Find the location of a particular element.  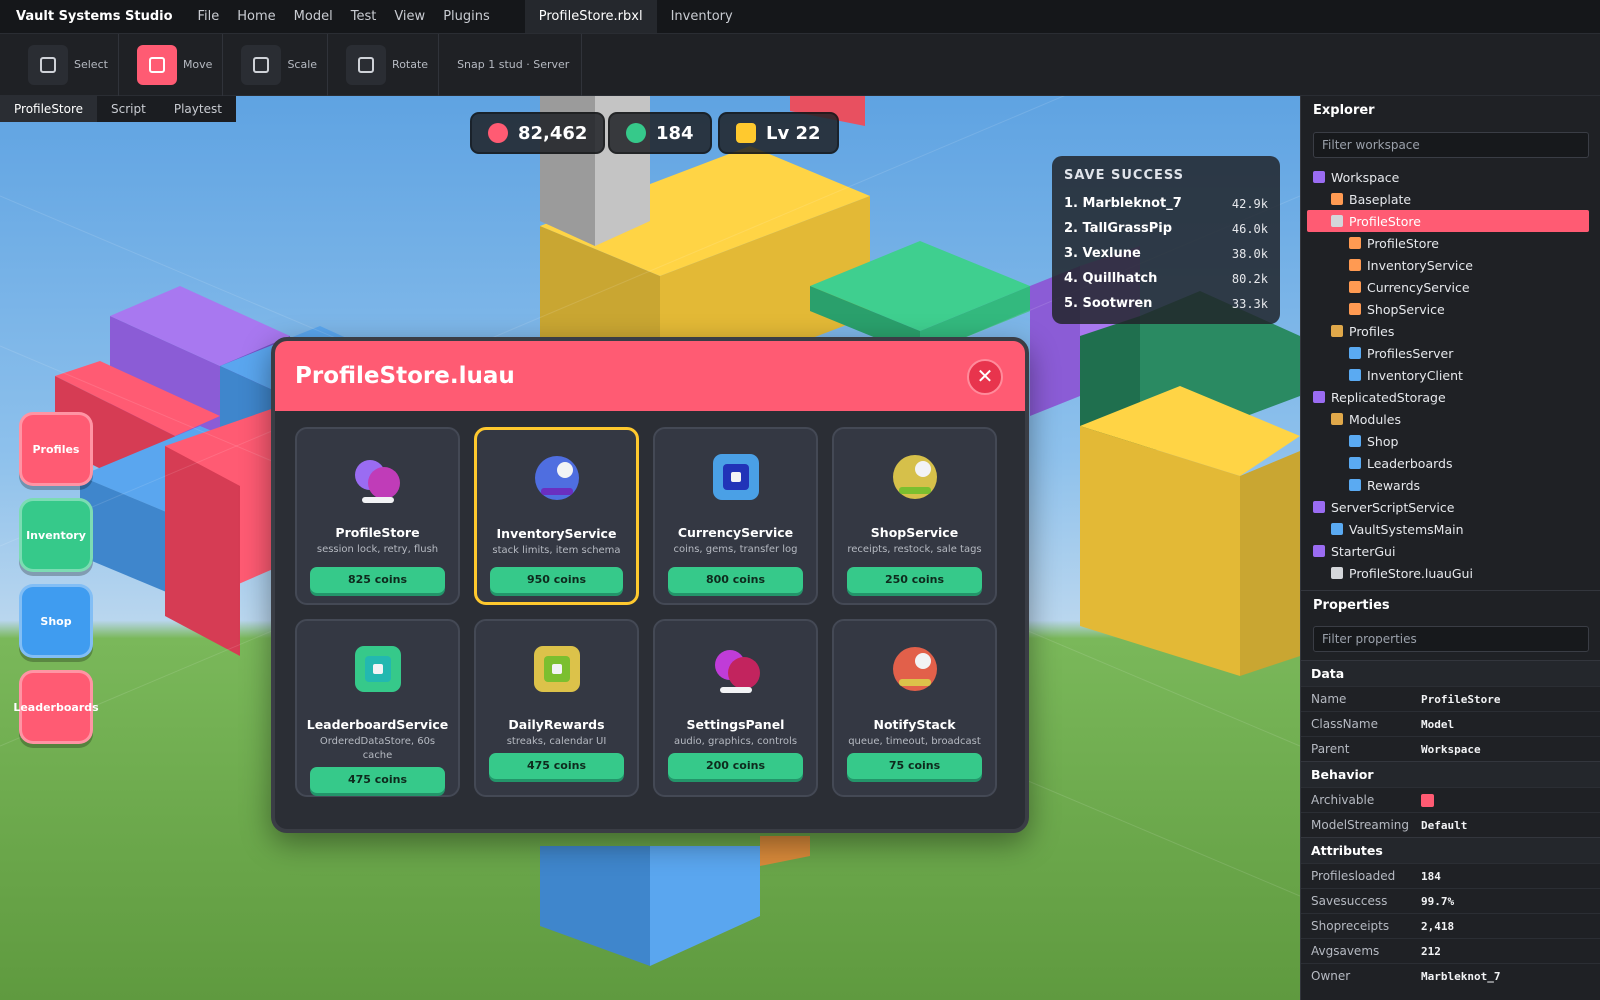

tree-item-label: ShopService is located at coordinates (1406, 309).